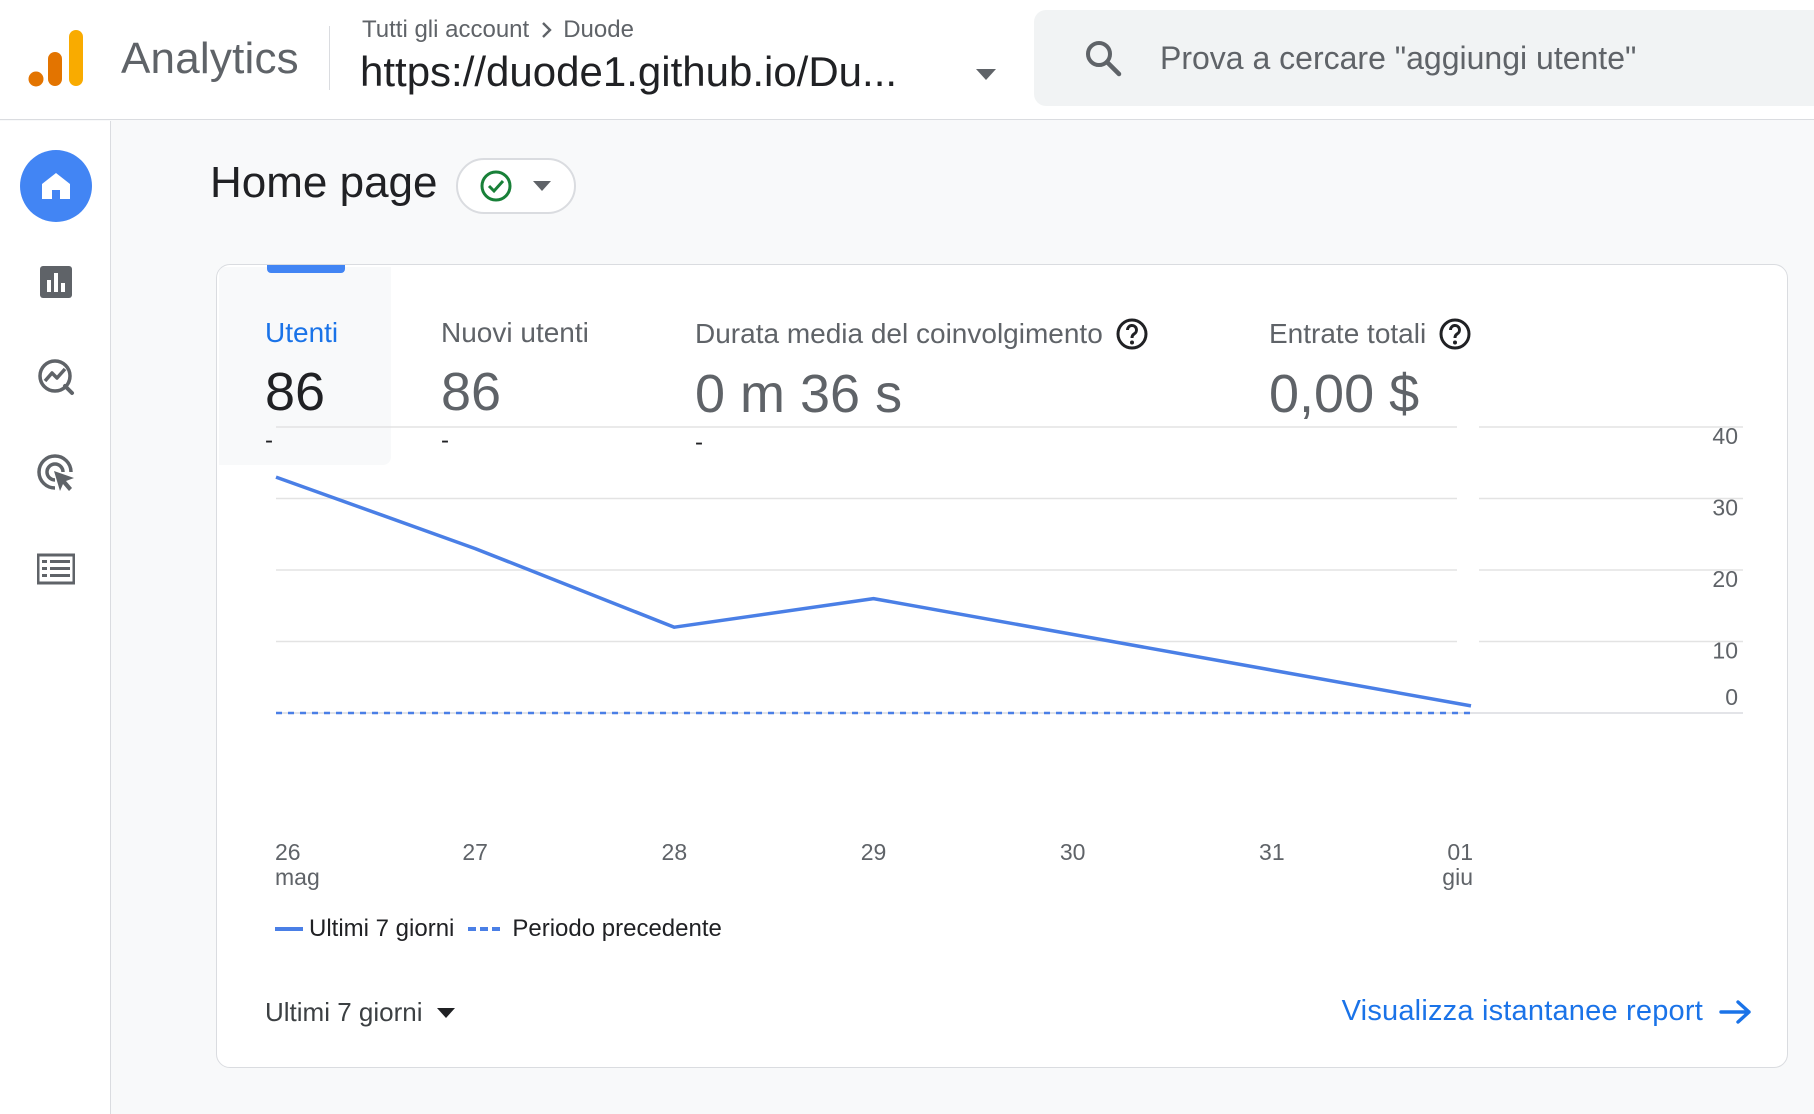  I want to click on y-tick-label: 10, so click(1725, 651).